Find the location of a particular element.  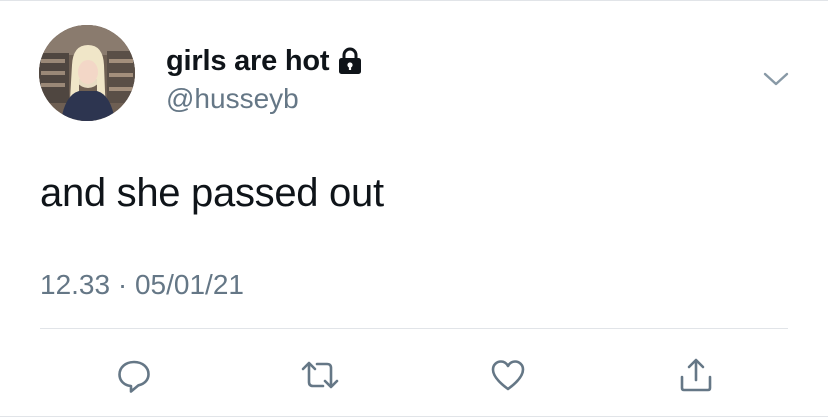

tweet-date: 05/01/21 is located at coordinates (189, 284).